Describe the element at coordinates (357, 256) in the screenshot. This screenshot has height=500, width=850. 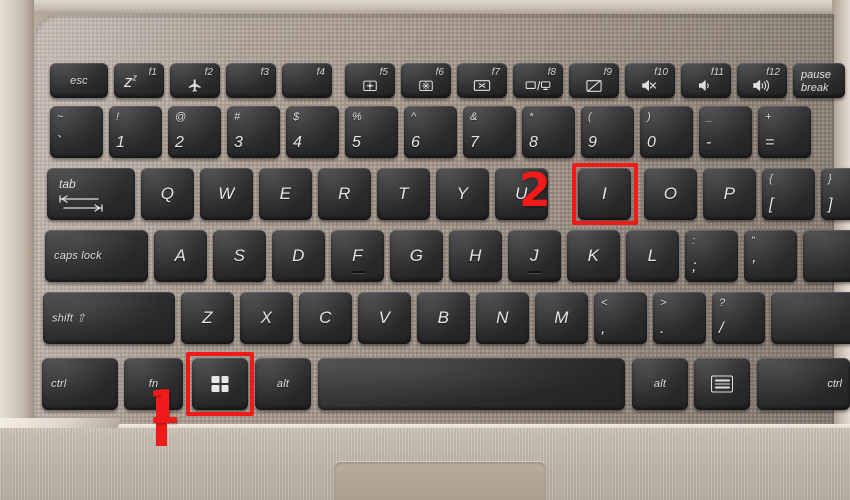
I see `key-f: F` at that location.